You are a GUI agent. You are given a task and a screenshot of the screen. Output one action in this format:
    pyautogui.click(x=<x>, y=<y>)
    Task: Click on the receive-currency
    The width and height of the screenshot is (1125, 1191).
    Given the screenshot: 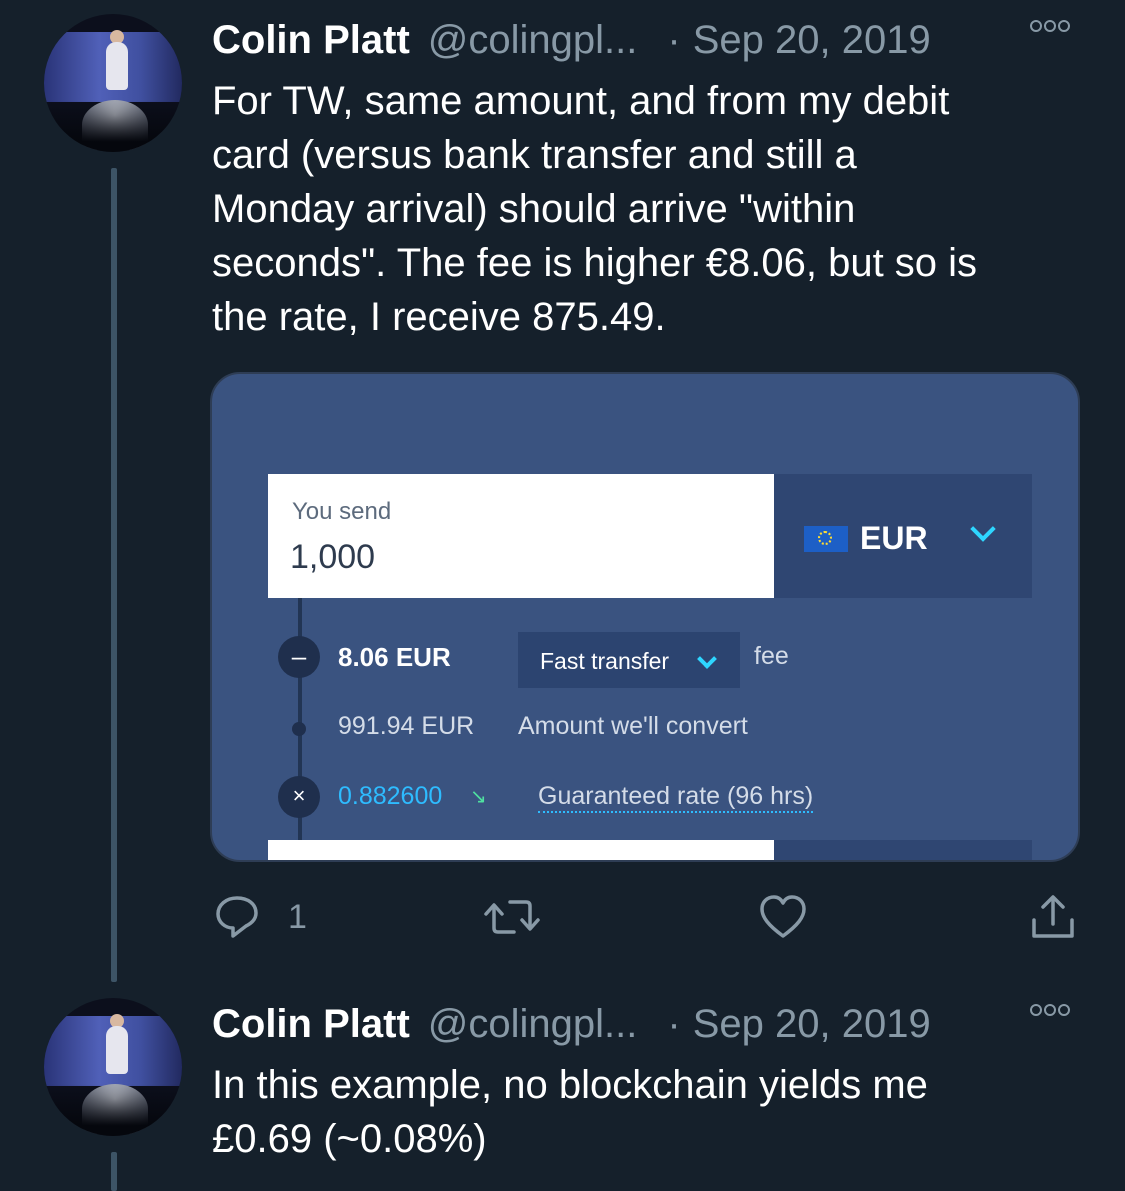 What is the action you would take?
    pyautogui.click(x=903, y=850)
    